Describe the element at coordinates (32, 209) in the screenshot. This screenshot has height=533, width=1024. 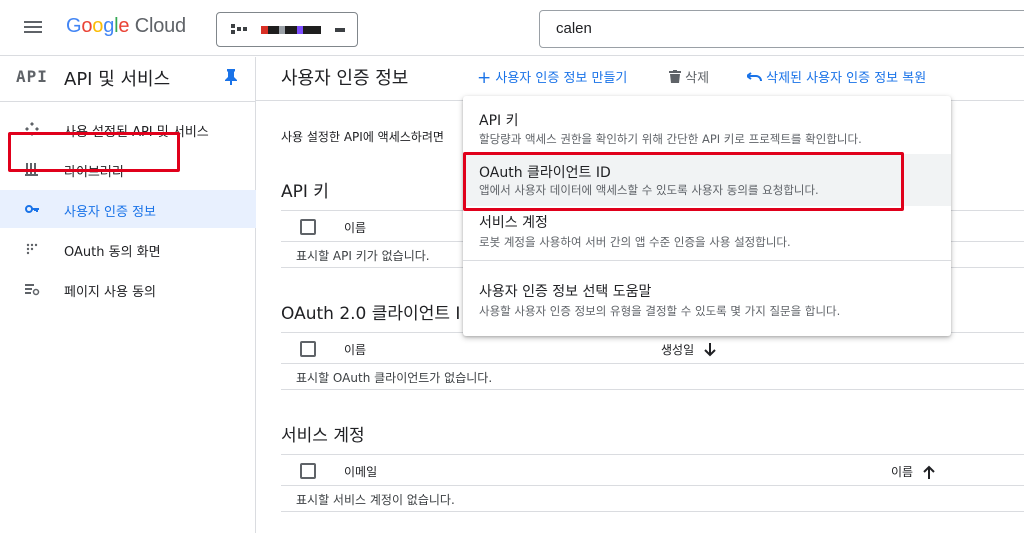
I see `key-icon` at that location.